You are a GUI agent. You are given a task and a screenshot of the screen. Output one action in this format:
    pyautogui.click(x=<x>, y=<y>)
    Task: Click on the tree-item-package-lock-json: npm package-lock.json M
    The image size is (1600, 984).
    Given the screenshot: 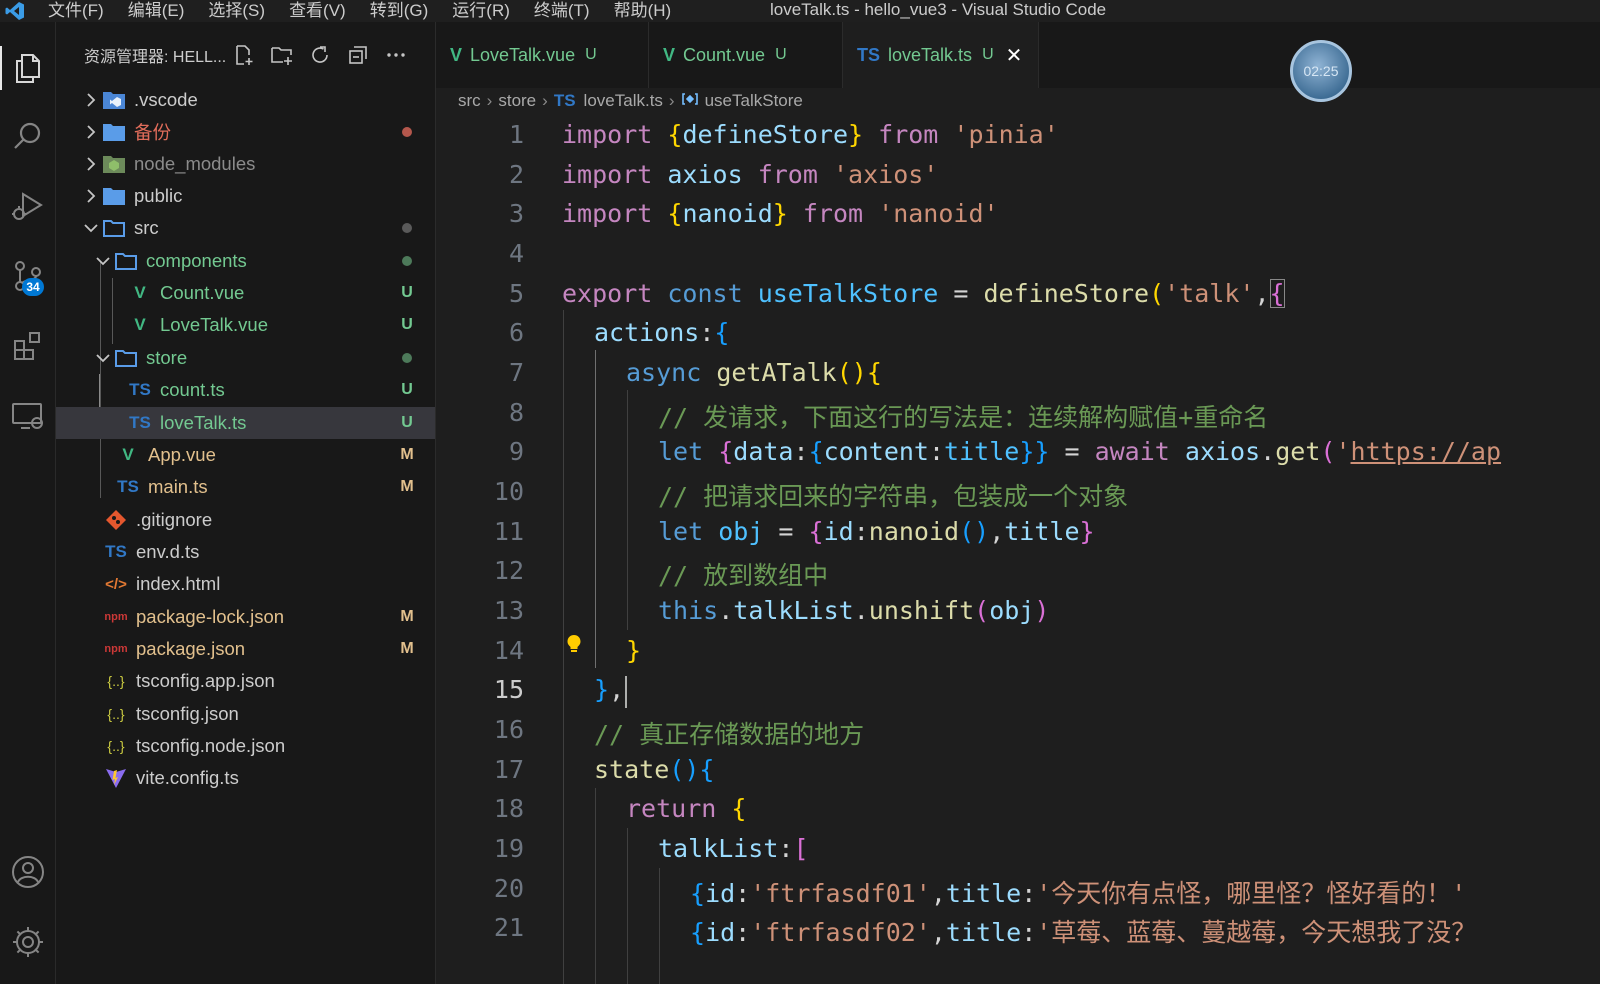 What is the action you would take?
    pyautogui.click(x=245, y=617)
    